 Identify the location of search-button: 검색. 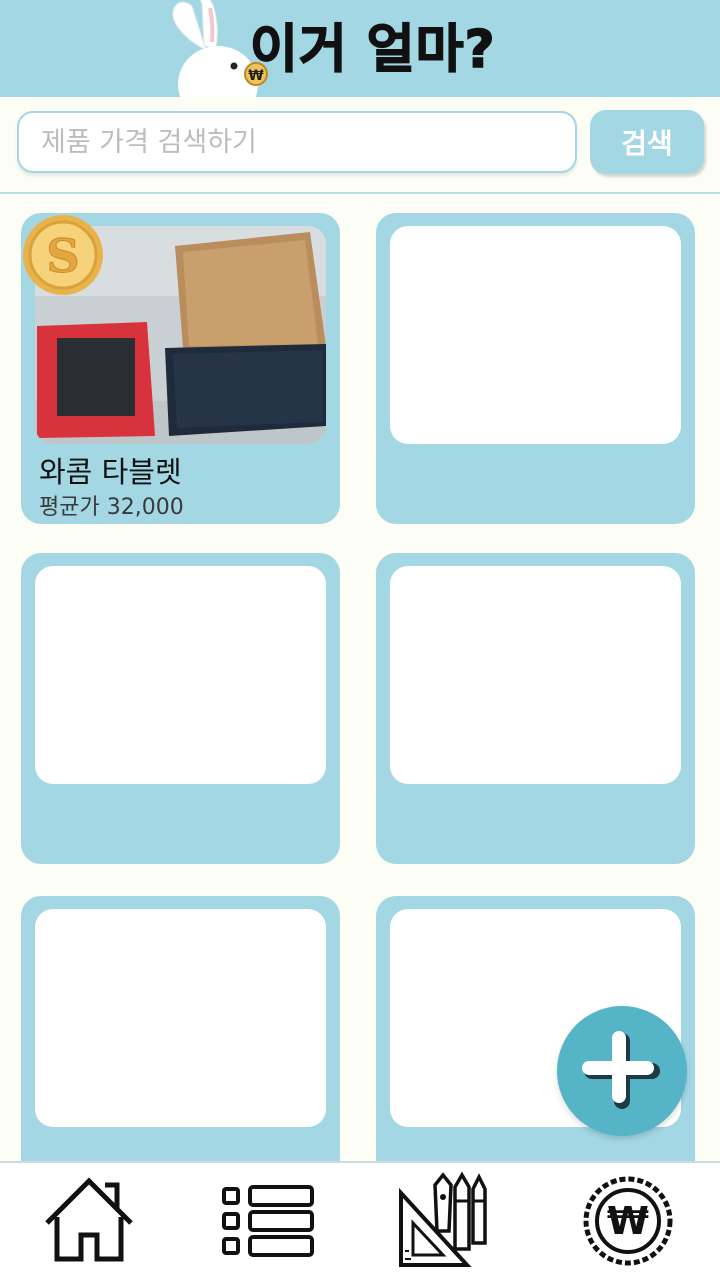
(647, 142).